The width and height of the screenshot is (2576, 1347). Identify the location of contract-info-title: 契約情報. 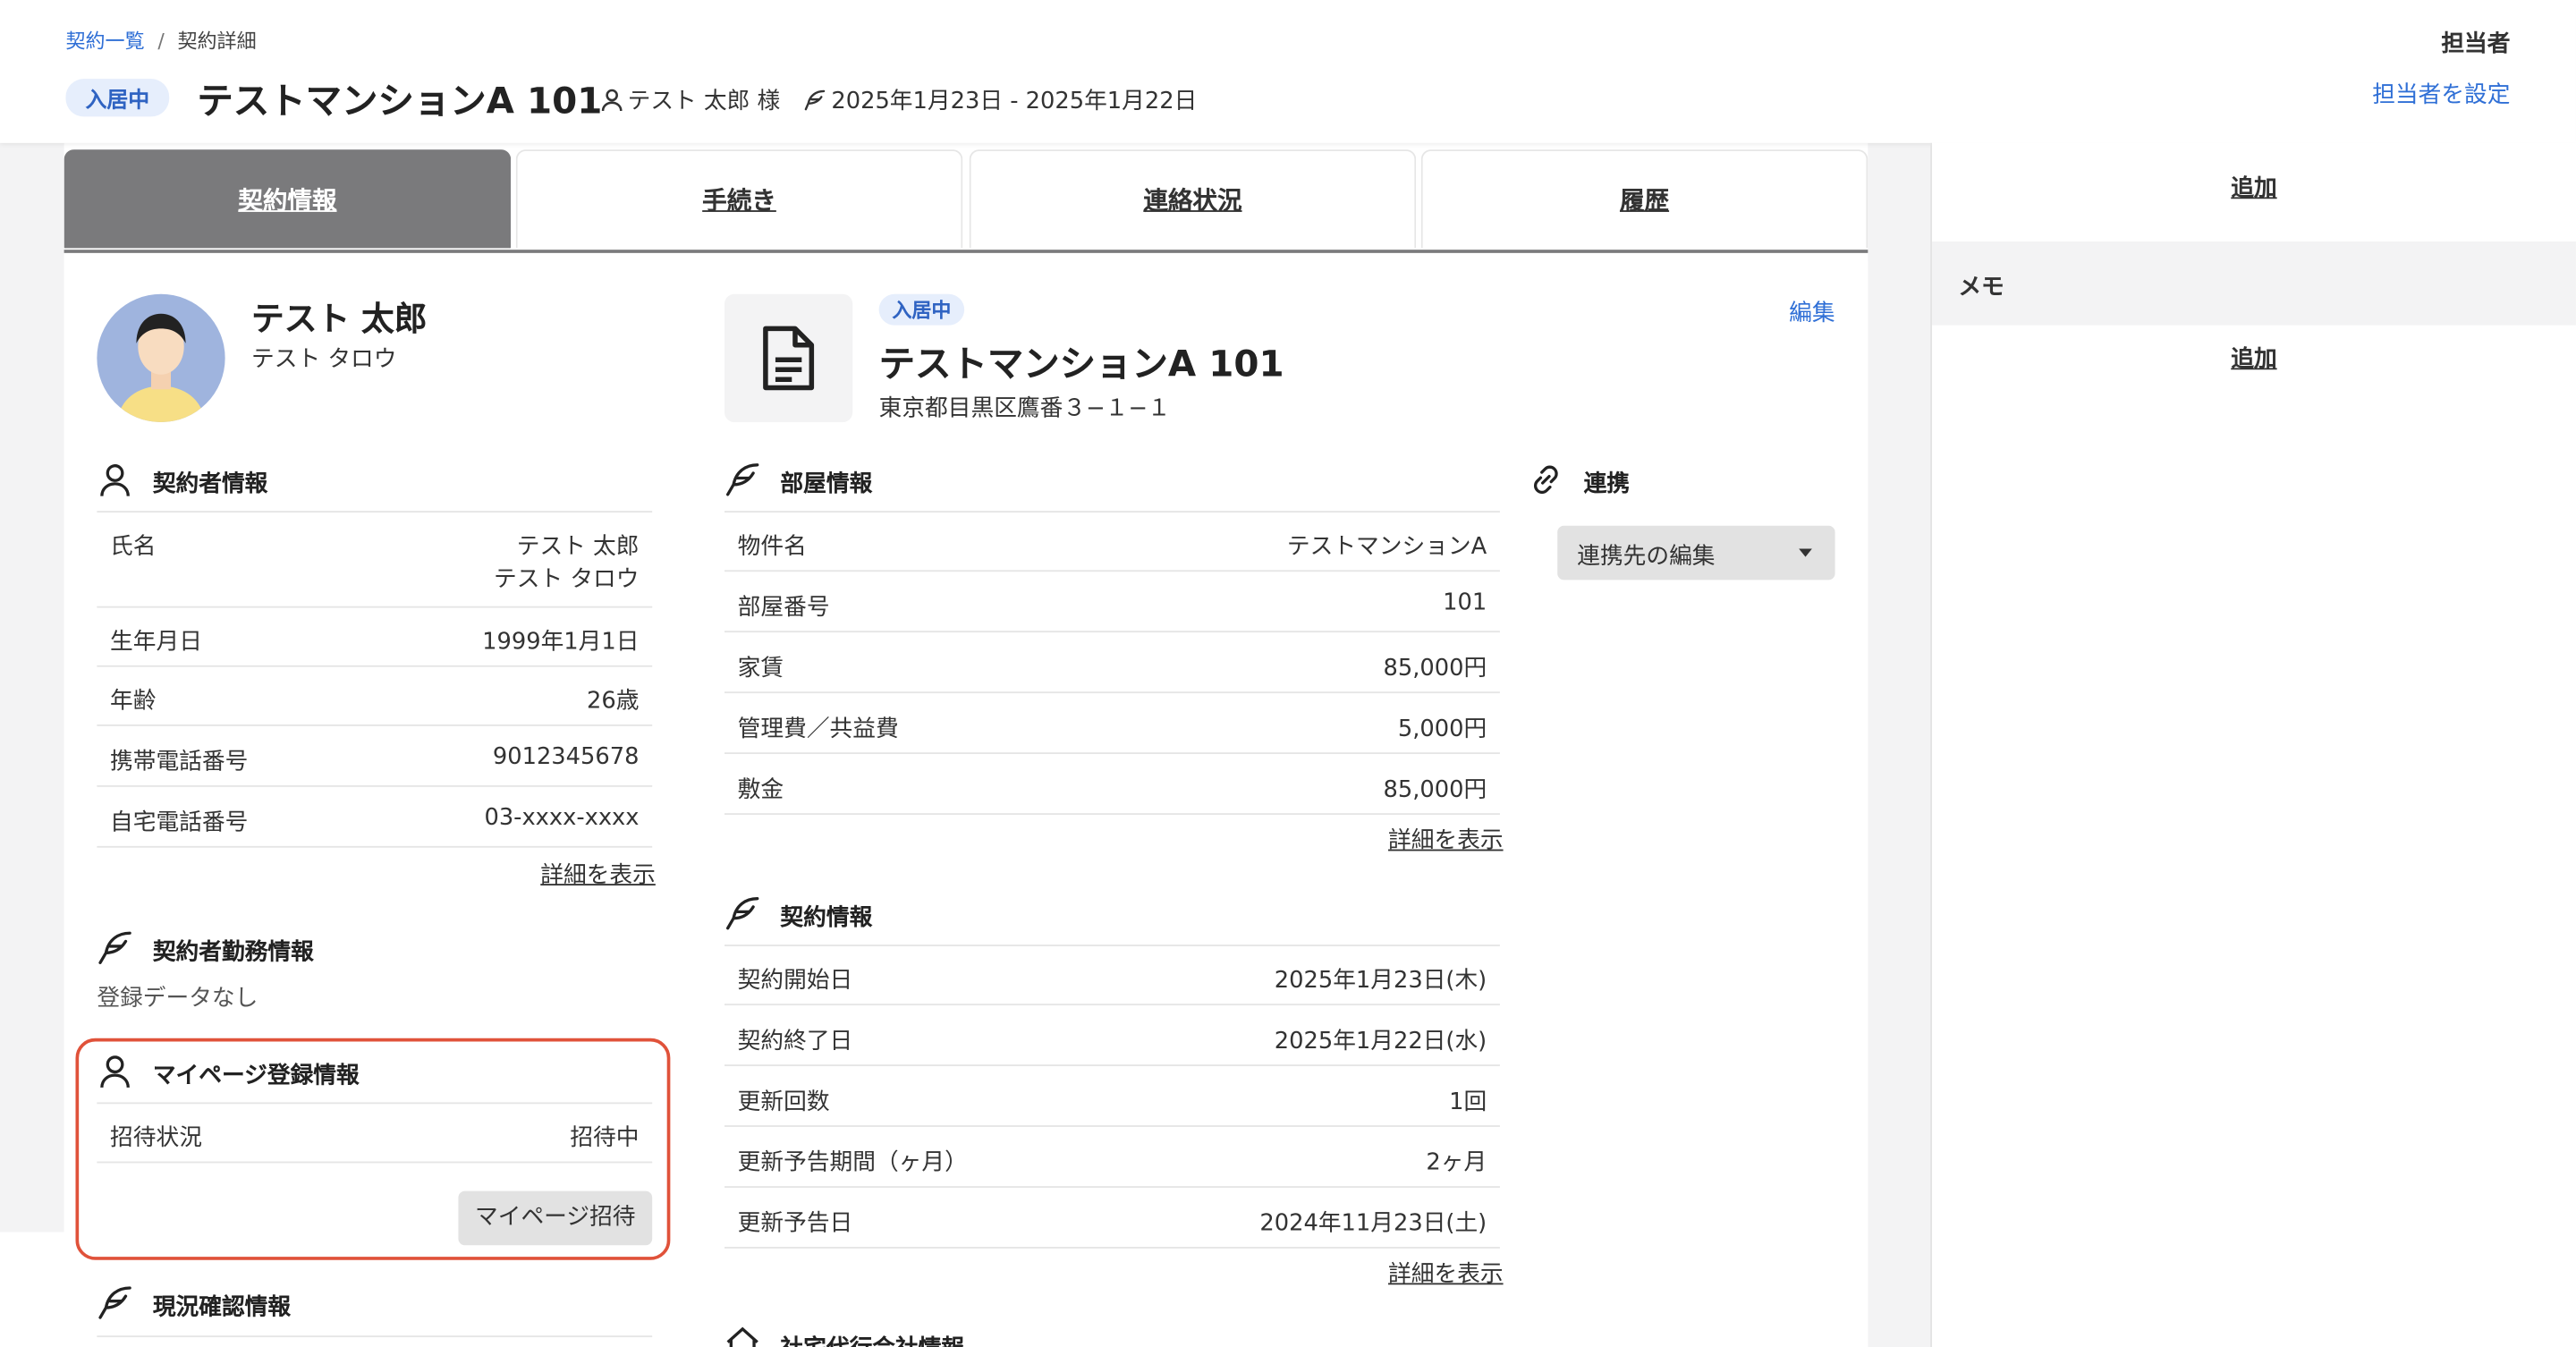
(826, 918).